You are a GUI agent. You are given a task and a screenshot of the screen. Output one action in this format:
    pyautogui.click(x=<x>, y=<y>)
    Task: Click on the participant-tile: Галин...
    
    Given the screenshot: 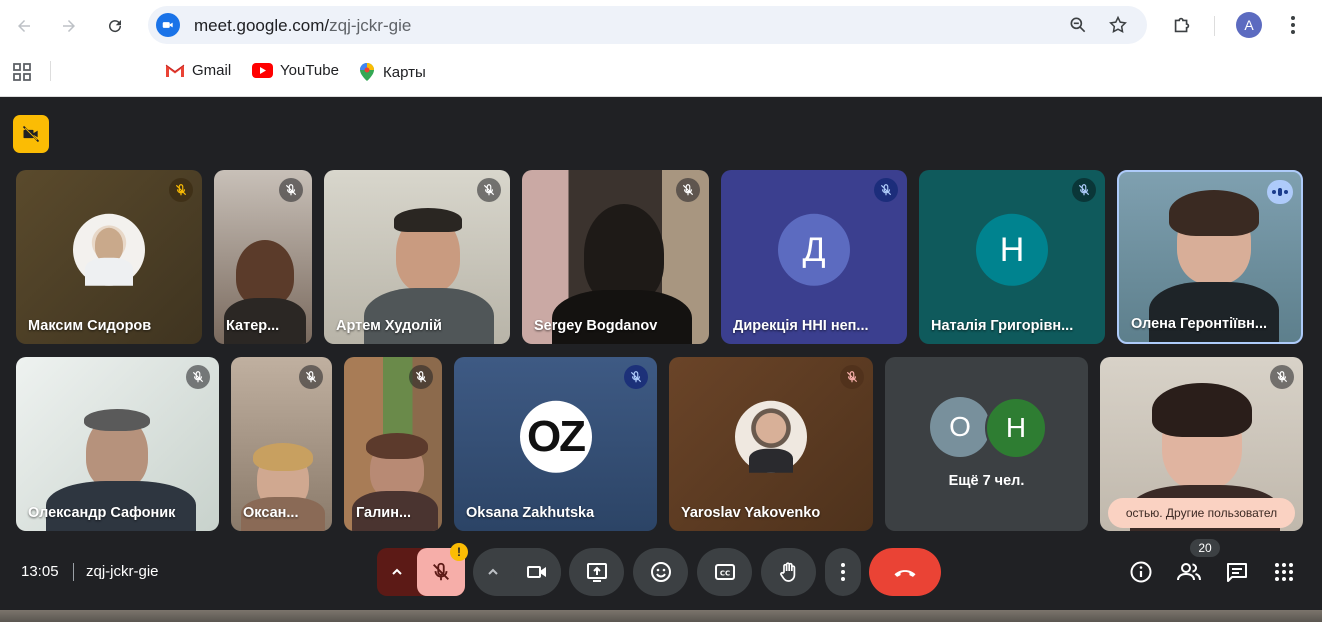 What is the action you would take?
    pyautogui.click(x=393, y=444)
    